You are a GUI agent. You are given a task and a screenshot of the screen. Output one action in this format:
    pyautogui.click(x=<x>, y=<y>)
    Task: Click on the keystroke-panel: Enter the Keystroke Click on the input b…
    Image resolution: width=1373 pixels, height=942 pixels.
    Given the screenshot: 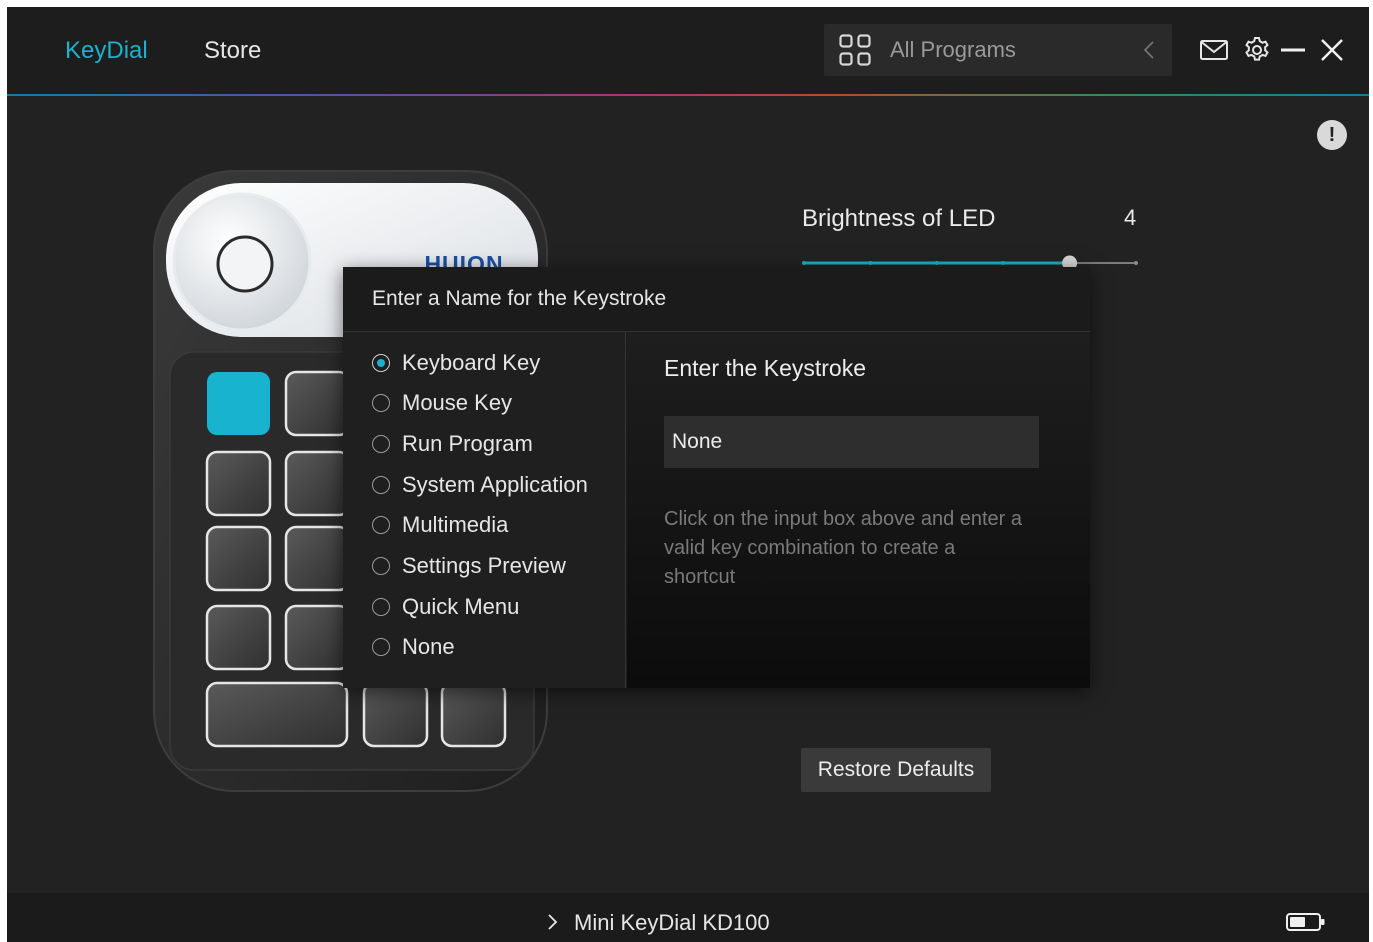 What is the action you would take?
    pyautogui.click(x=858, y=510)
    